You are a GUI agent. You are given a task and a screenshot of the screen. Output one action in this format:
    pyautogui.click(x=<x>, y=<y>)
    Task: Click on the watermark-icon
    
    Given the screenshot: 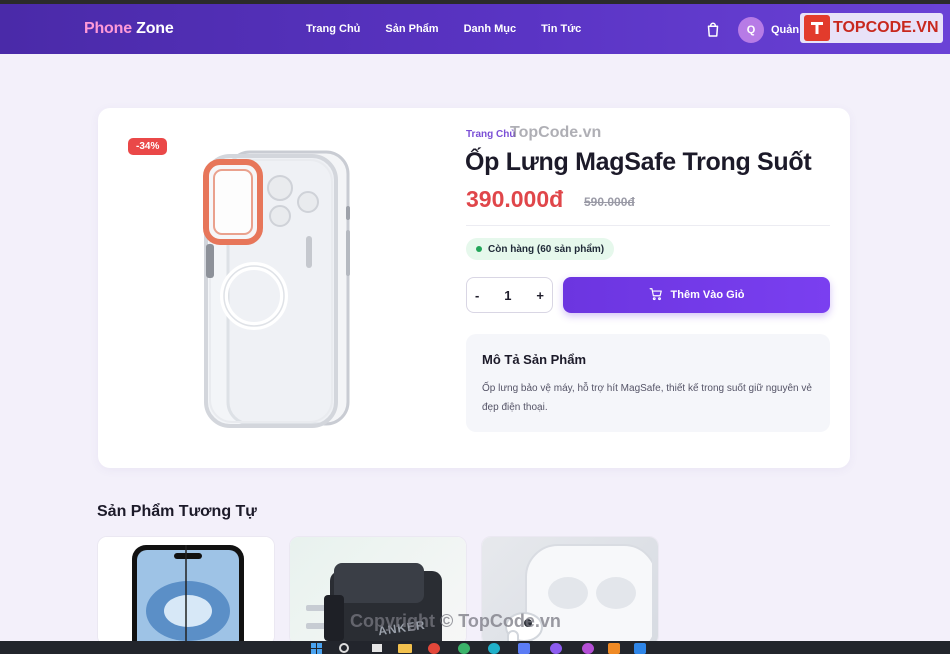 What is the action you would take?
    pyautogui.click(x=817, y=28)
    